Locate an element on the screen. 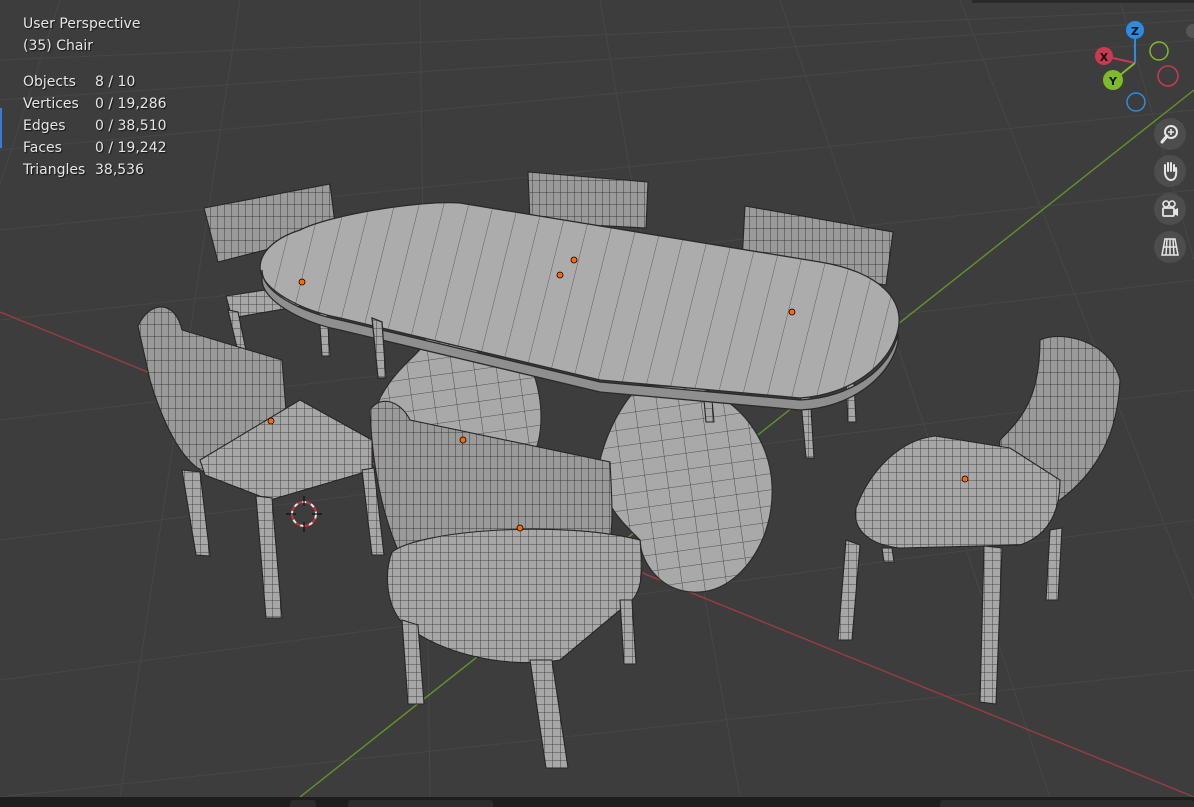  stat-label: Objects is located at coordinates (49, 82).